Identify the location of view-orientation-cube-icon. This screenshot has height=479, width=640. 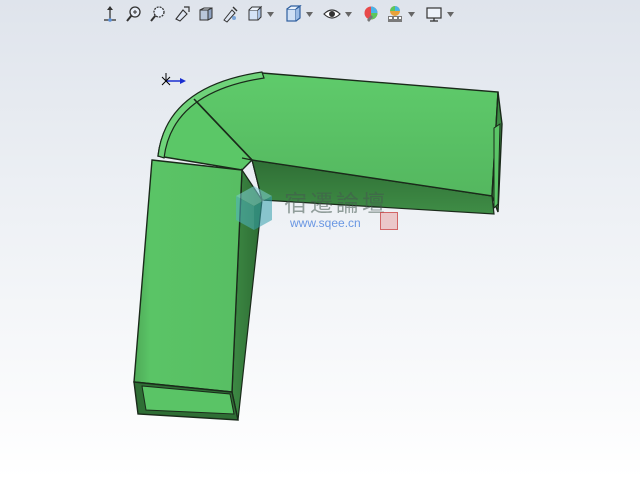
(255, 13).